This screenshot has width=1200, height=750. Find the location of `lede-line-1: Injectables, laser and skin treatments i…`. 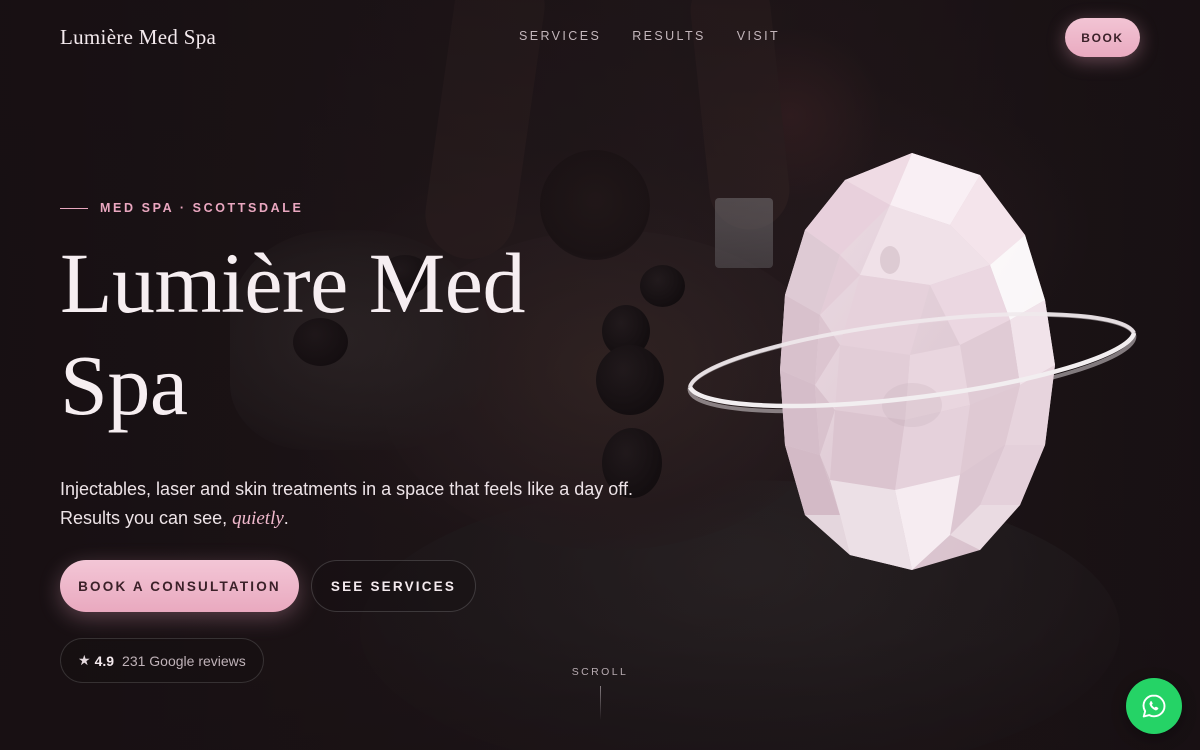

lede-line-1: Injectables, laser and skin treatments i… is located at coordinates (346, 489).